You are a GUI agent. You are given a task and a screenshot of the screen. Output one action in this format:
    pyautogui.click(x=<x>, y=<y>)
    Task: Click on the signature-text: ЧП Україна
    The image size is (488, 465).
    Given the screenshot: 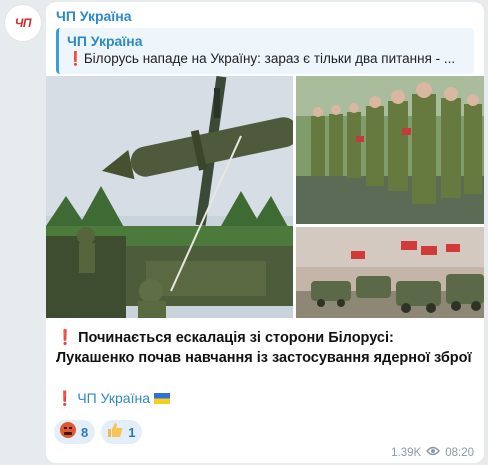 What is the action you would take?
    pyautogui.click(x=113, y=398)
    